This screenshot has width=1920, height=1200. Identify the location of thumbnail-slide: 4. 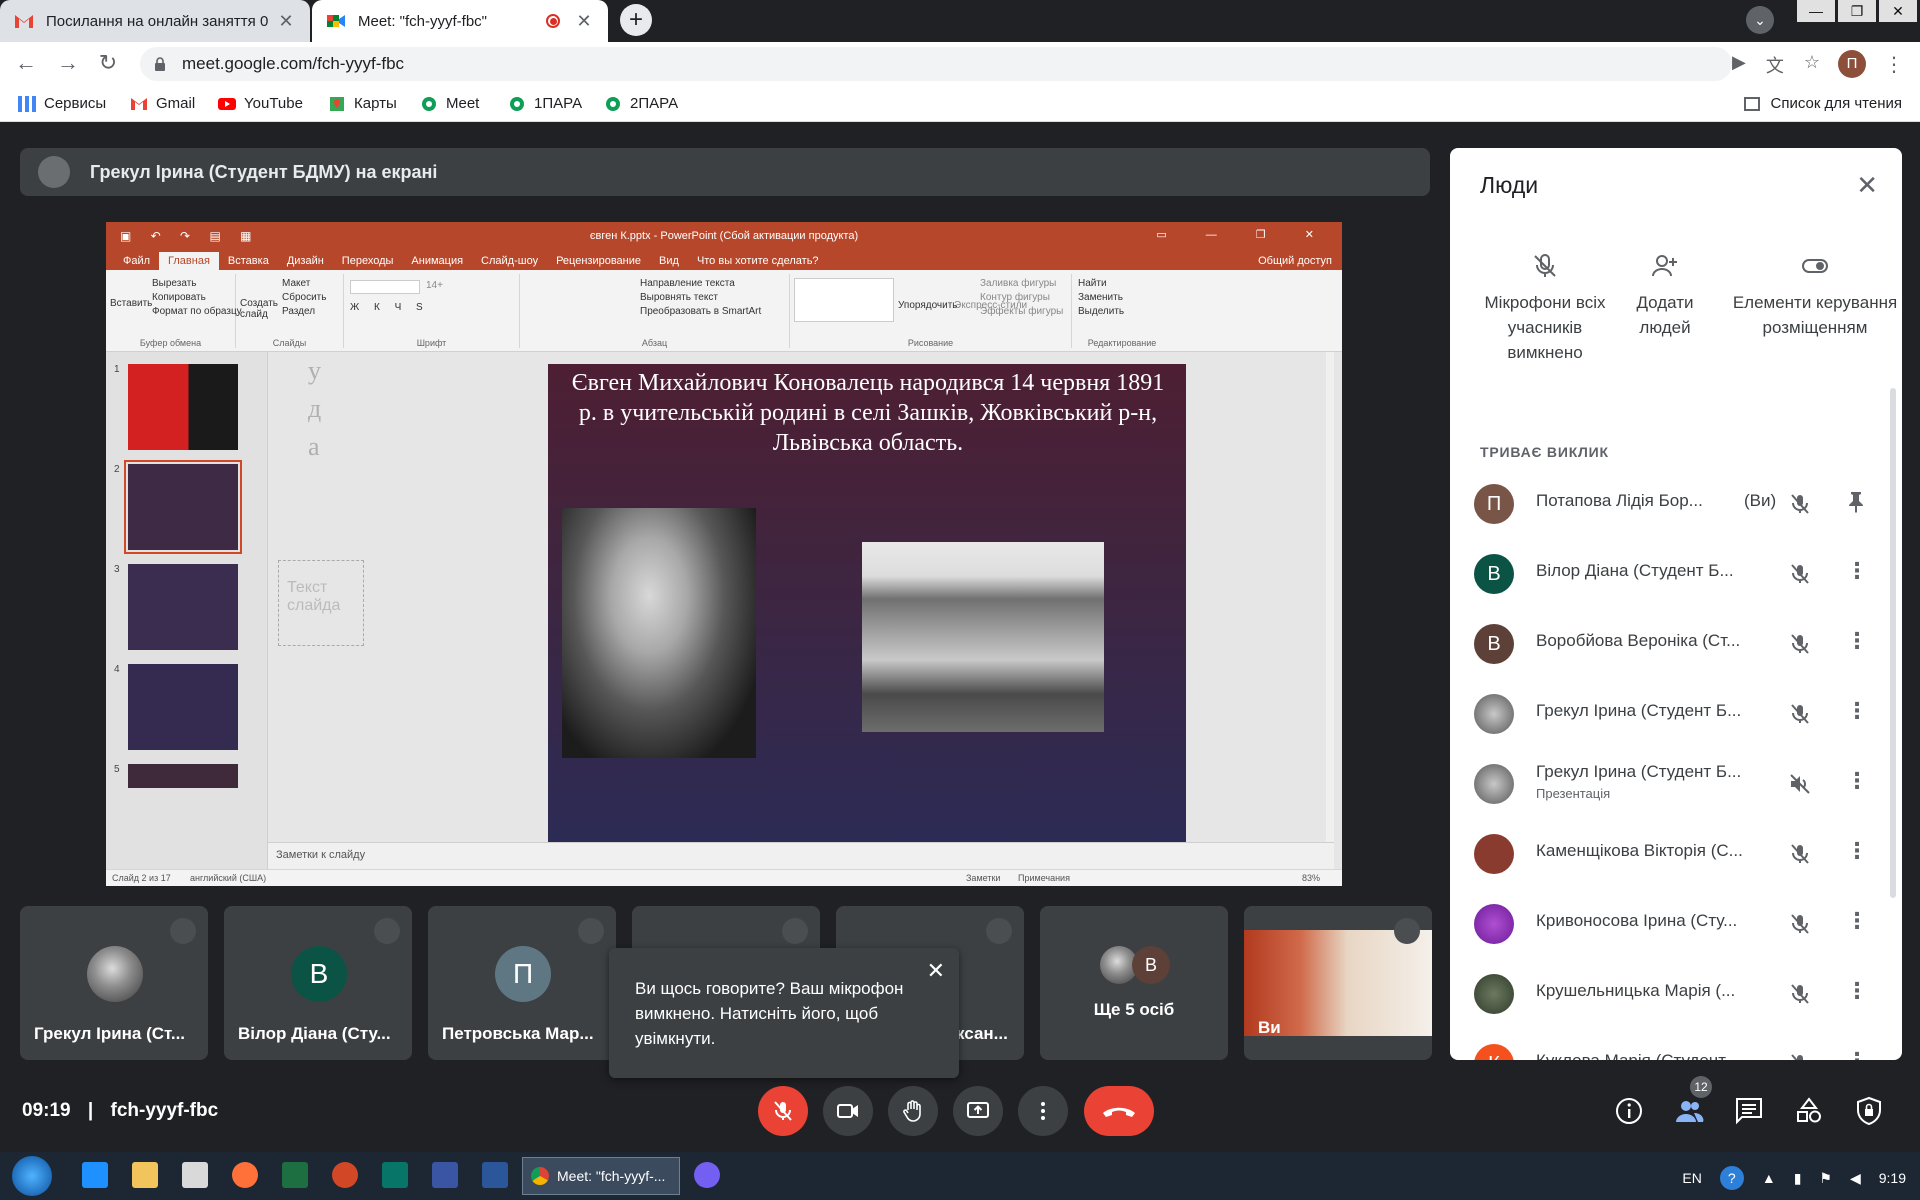
(176, 707).